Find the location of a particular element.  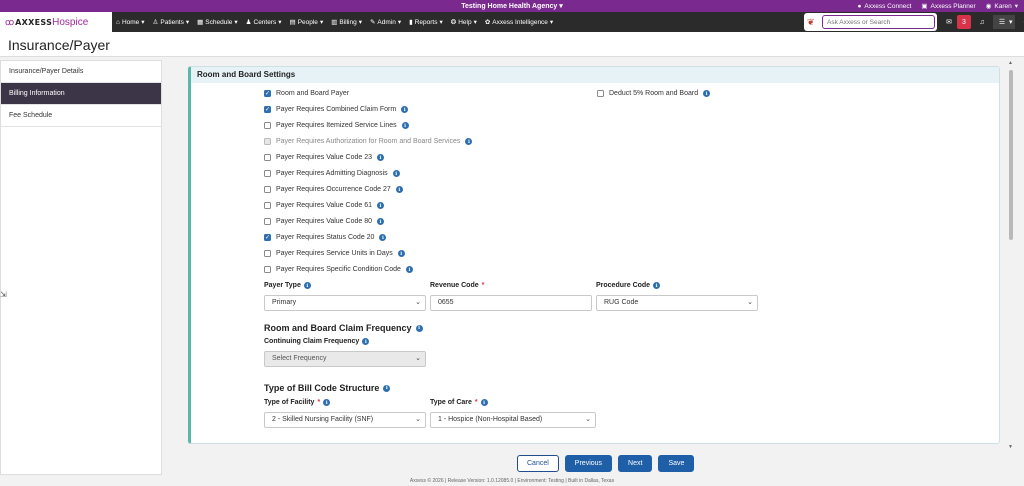

save-button: Save is located at coordinates (676, 463).